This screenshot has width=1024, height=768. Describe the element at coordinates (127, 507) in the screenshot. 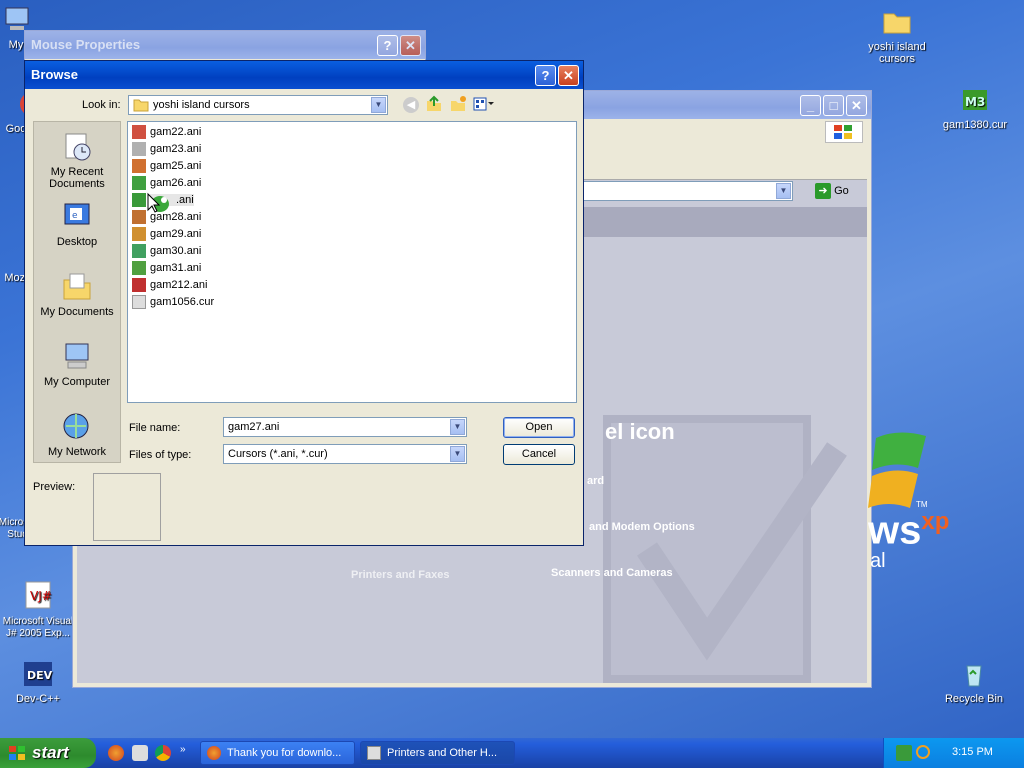

I see `preview-box` at that location.